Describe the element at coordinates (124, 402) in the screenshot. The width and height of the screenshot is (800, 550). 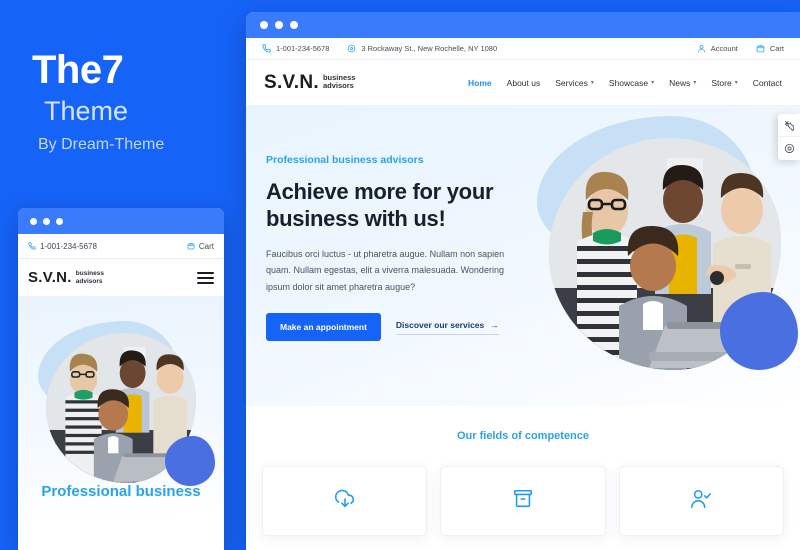
I see `mobile-hero-art` at that location.